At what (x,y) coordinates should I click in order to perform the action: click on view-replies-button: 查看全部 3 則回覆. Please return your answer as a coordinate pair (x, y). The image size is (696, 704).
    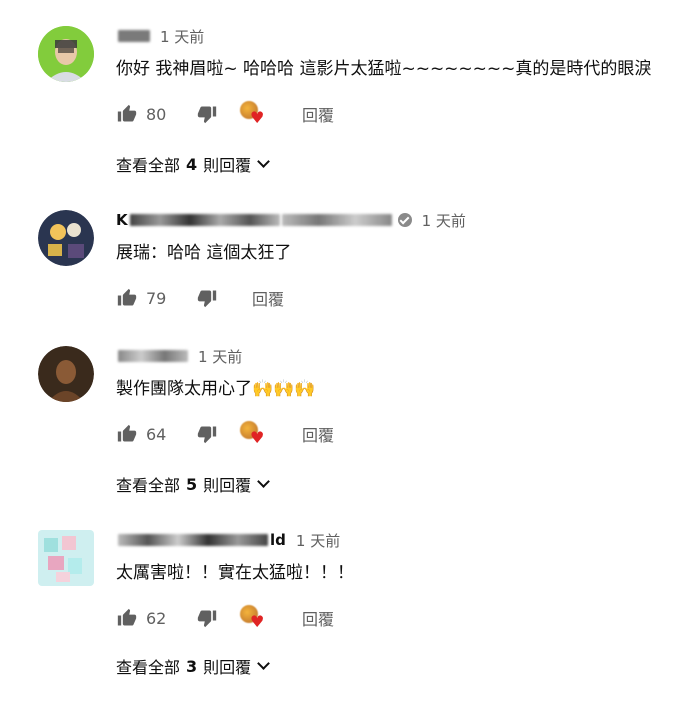
    Looking at the image, I should click on (193, 666).